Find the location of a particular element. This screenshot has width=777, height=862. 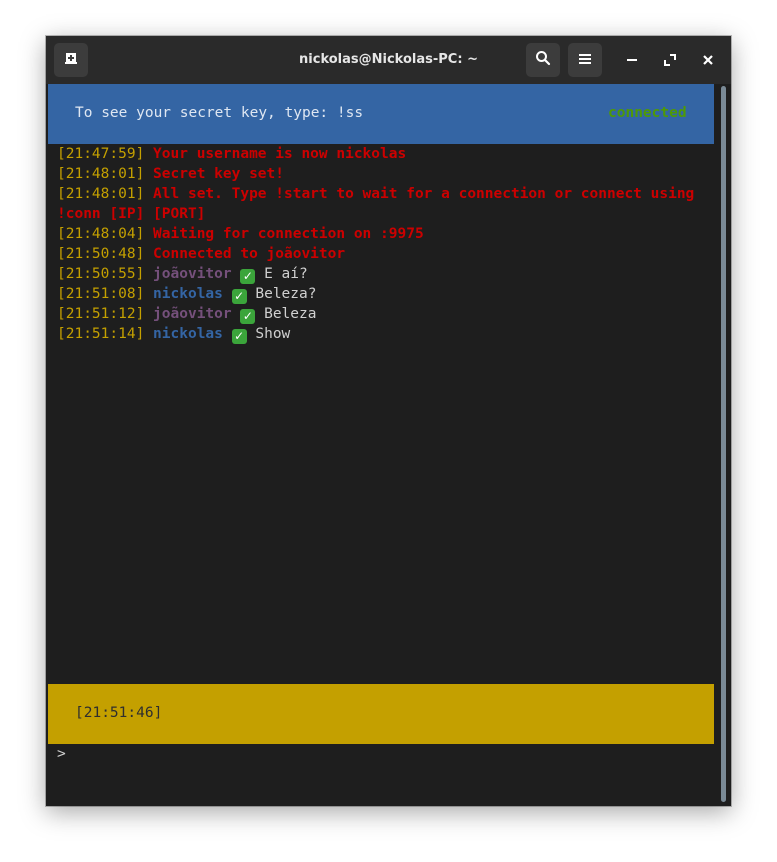

message-text: Beleza? is located at coordinates (286, 294).